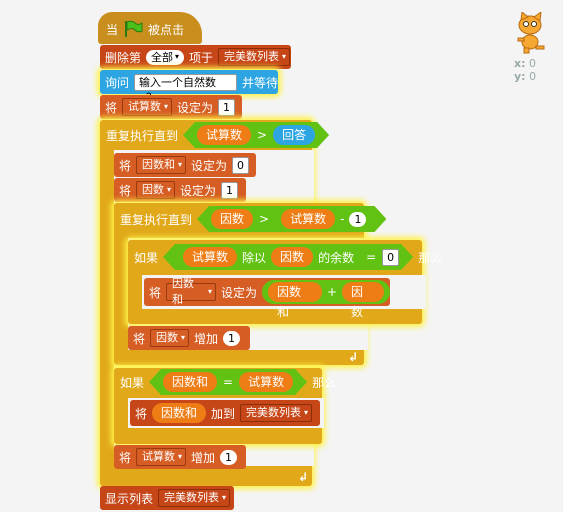 This screenshot has width=563, height=512. I want to click on set-factor-sum-add-block: 将 因数和 ▾ 设定为 因数和 + 因数, so click(267, 298).